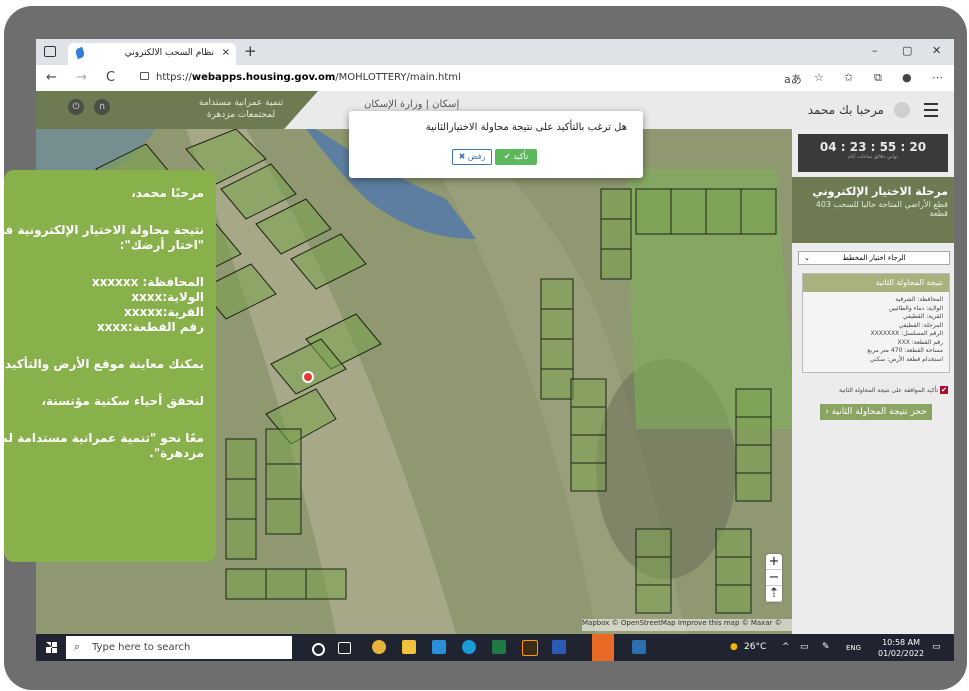 The width and height of the screenshot is (969, 691). I want to click on browser-tab: نظام السحب الالكتروني ×, so click(152, 54).